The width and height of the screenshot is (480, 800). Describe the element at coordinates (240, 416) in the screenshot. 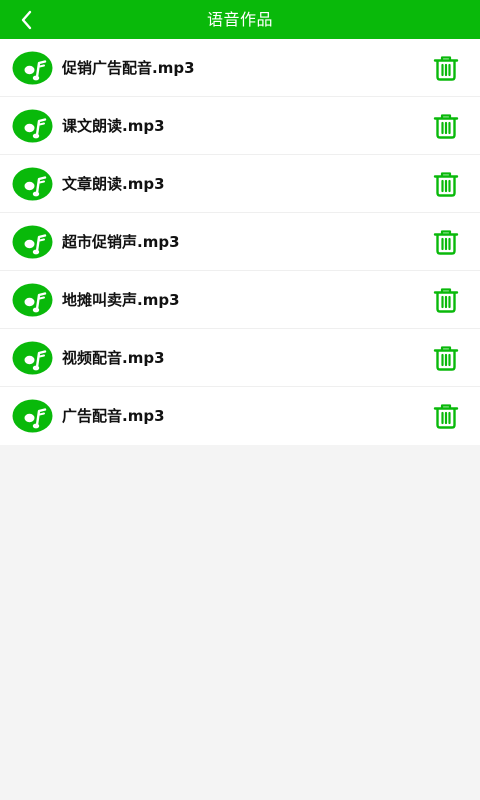

I see `list-item: 广告配音.mp3` at that location.